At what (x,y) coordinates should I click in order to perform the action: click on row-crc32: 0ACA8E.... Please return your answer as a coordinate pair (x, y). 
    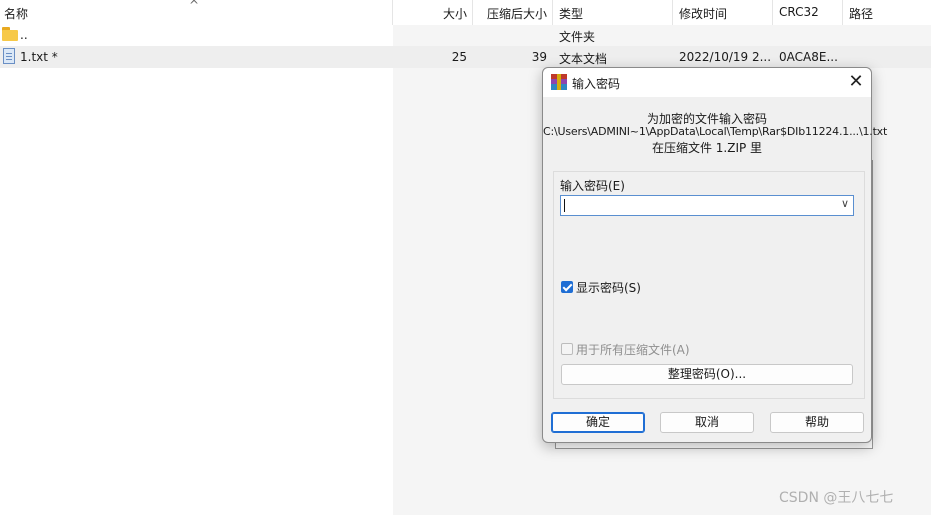
    Looking at the image, I should click on (808, 57).